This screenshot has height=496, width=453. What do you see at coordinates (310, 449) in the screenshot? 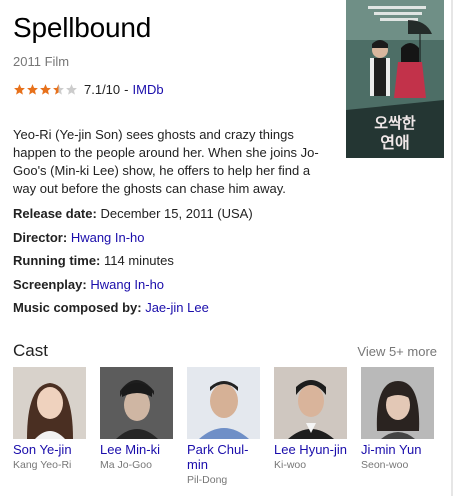
I see `cast-name: Lee Hyun-jin` at bounding box center [310, 449].